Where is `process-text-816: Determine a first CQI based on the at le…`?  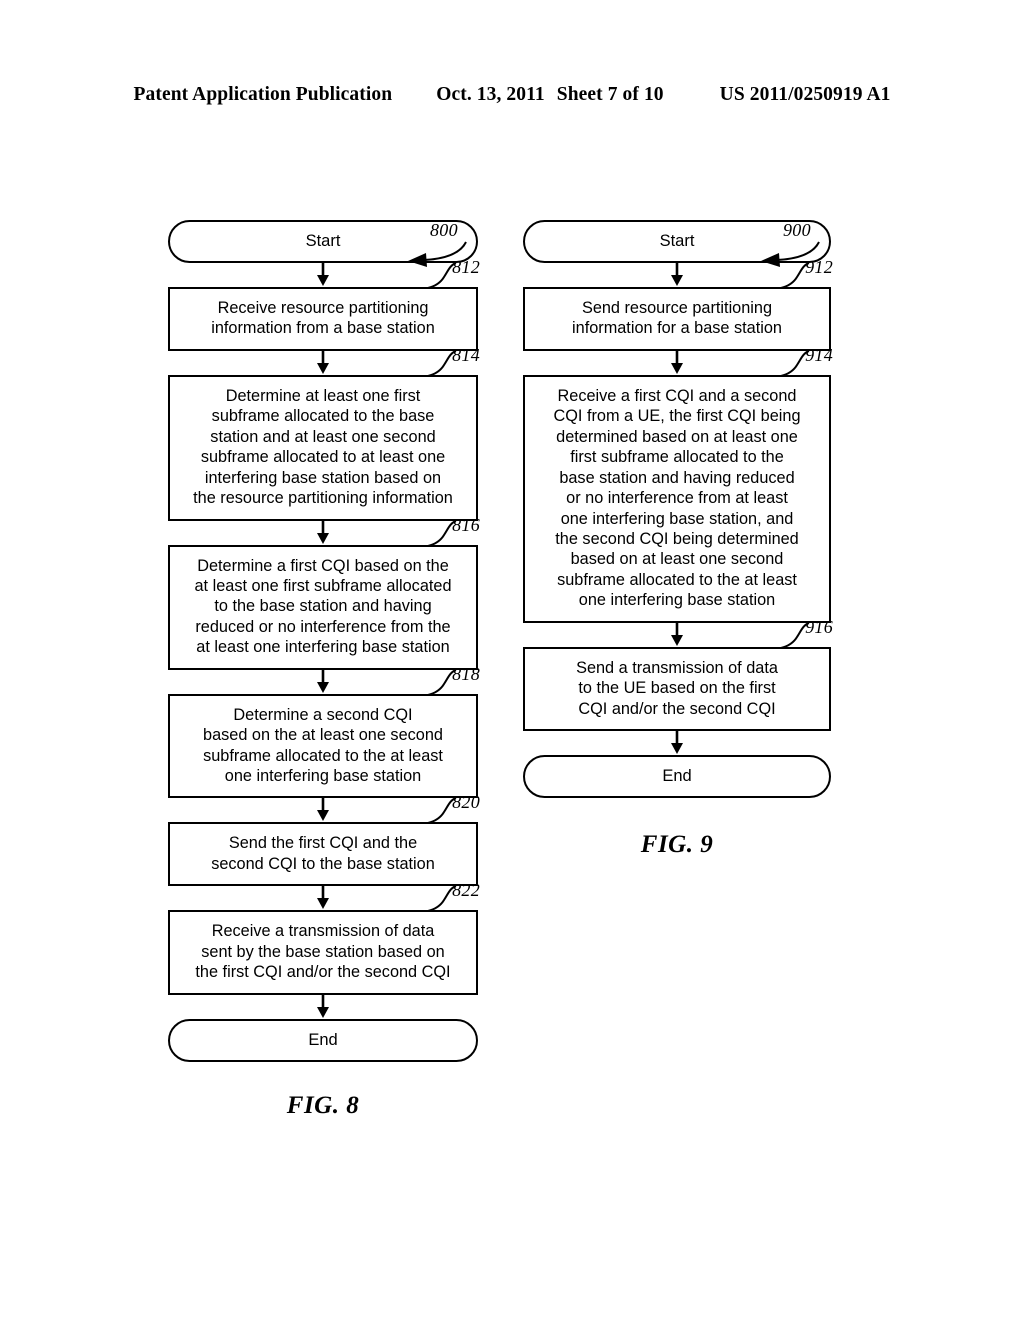
process-text-816: Determine a first CQI based on the at le… is located at coordinates (323, 606).